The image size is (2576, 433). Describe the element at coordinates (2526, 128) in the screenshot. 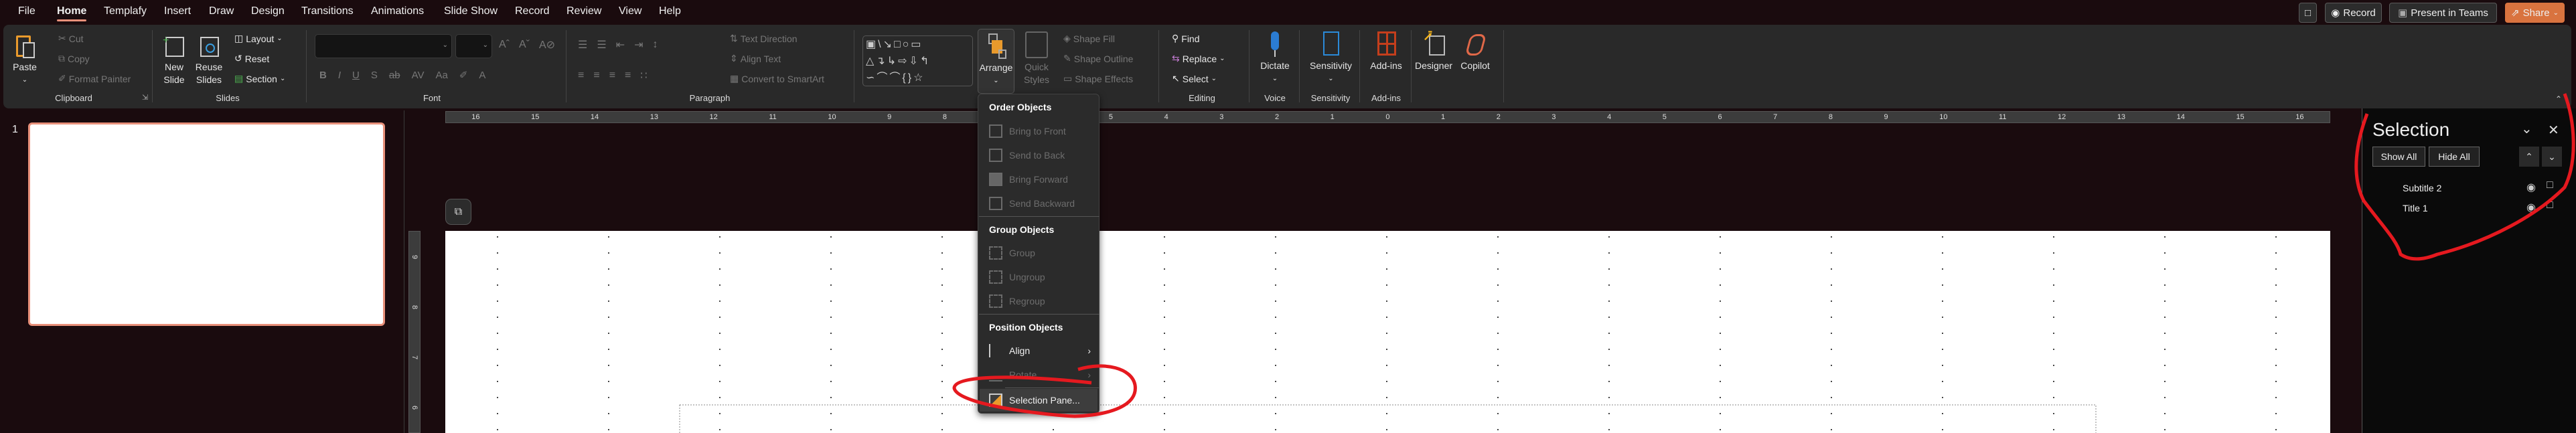

I see `pane-options-chevron-icon: ⌄` at that location.